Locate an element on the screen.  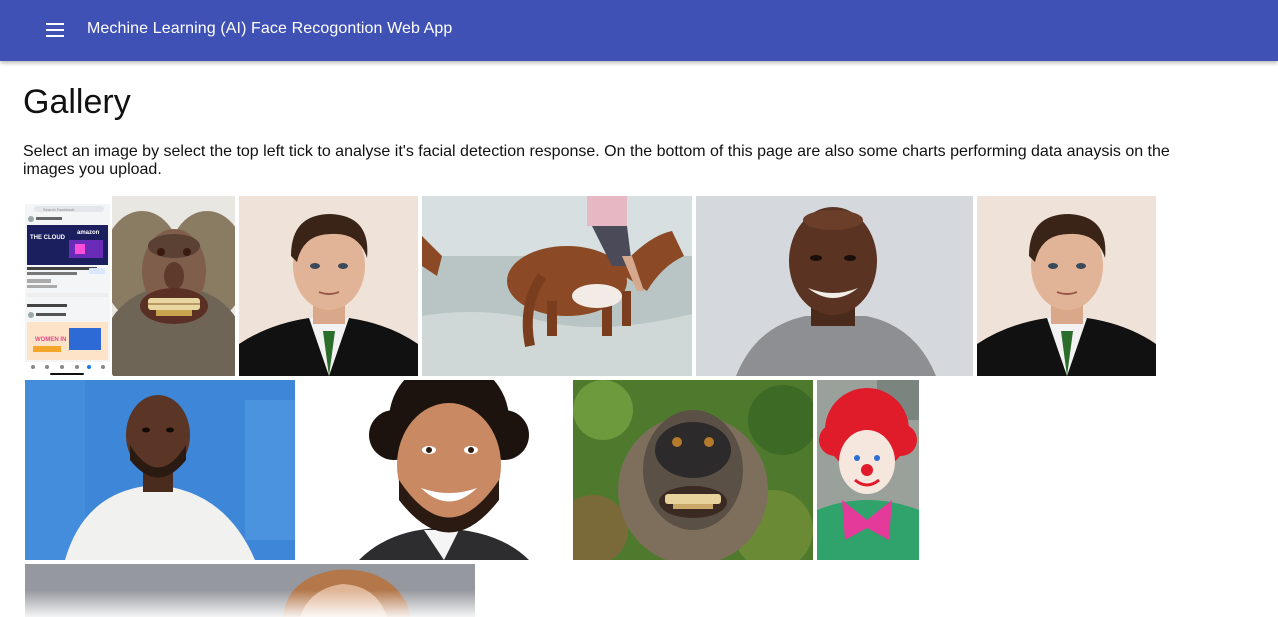
phone-search-text: Search Facebook is located at coordinates (58, 209).